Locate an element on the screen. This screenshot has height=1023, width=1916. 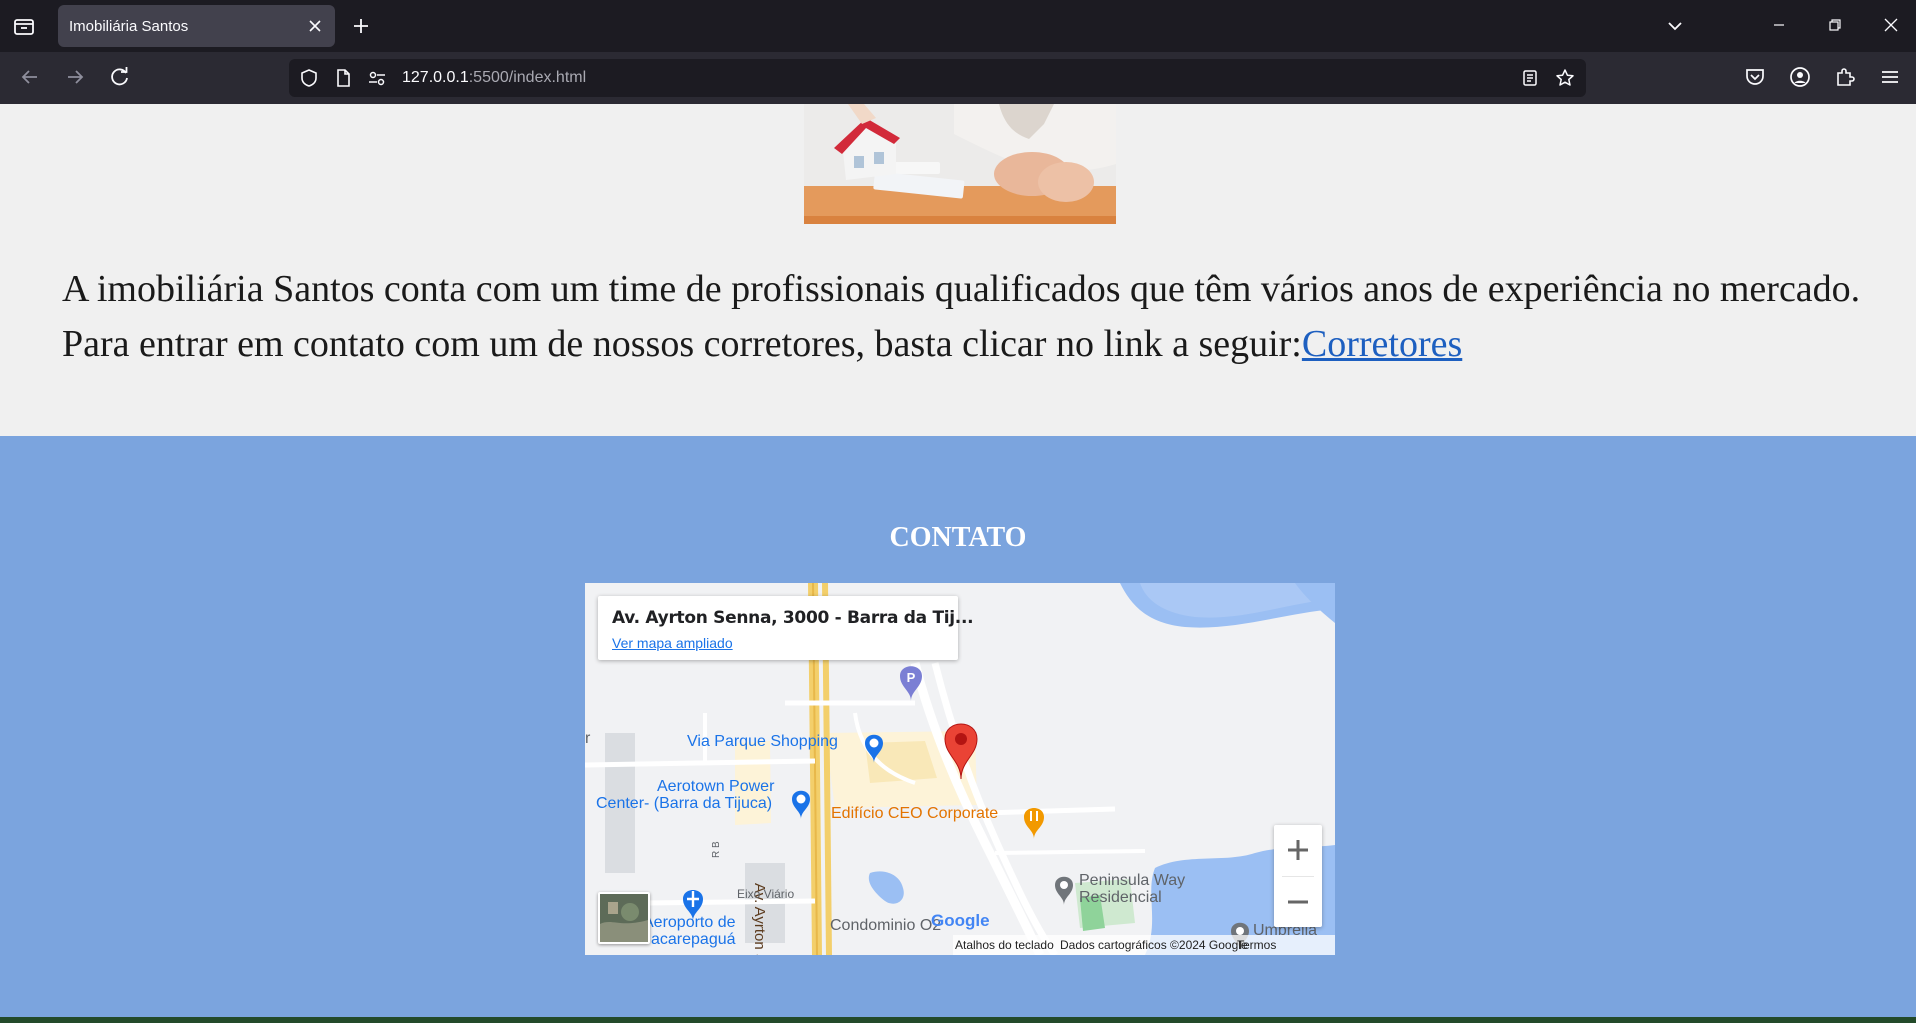
map-label-peninsula-1: Peninsula Way is located at coordinates (1132, 881).